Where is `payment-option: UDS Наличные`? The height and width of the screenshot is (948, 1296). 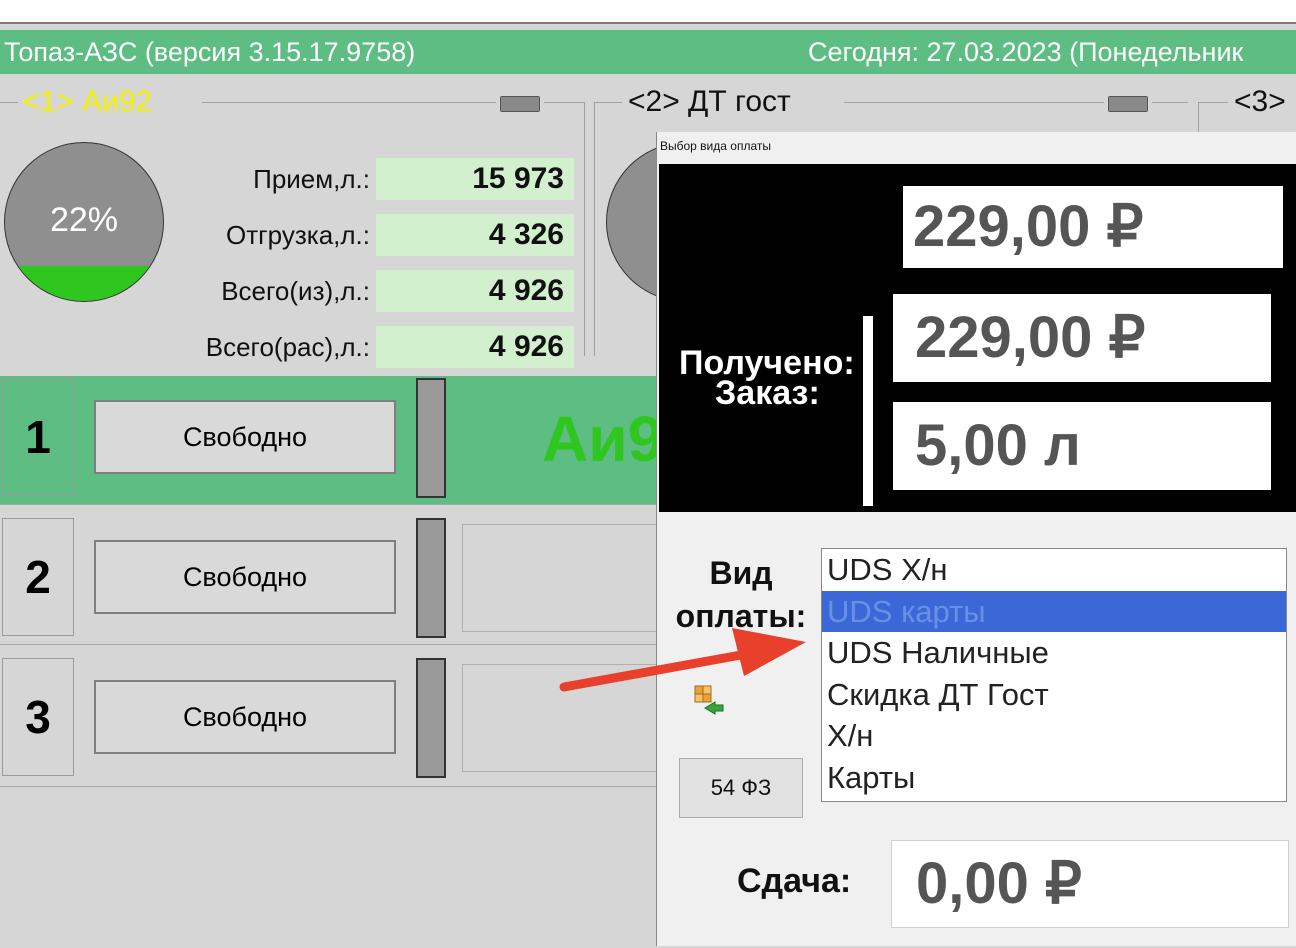
payment-option: UDS Наличные is located at coordinates (1054, 653).